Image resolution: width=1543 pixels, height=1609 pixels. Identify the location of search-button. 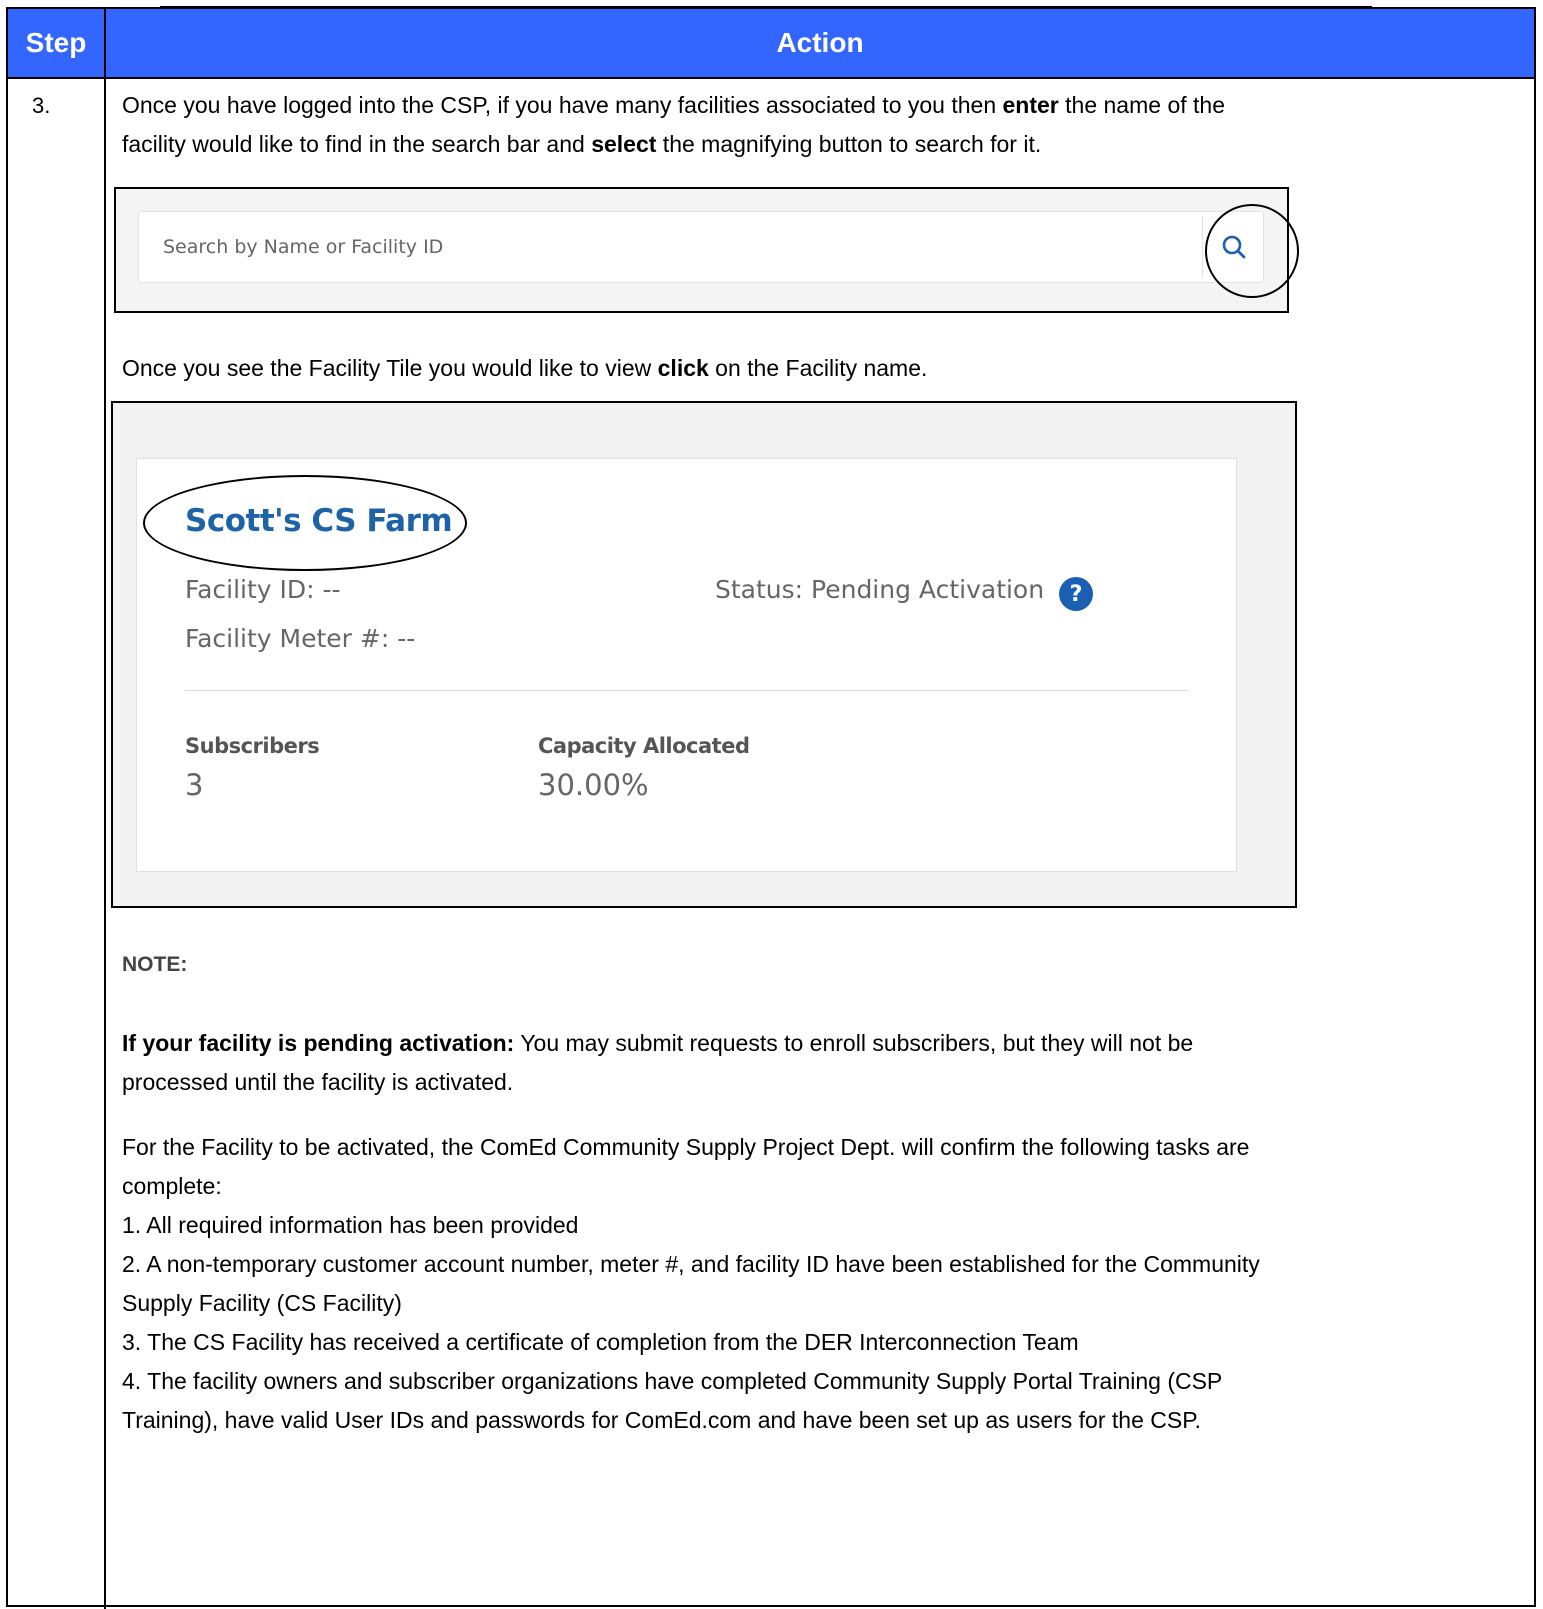
(1234, 247).